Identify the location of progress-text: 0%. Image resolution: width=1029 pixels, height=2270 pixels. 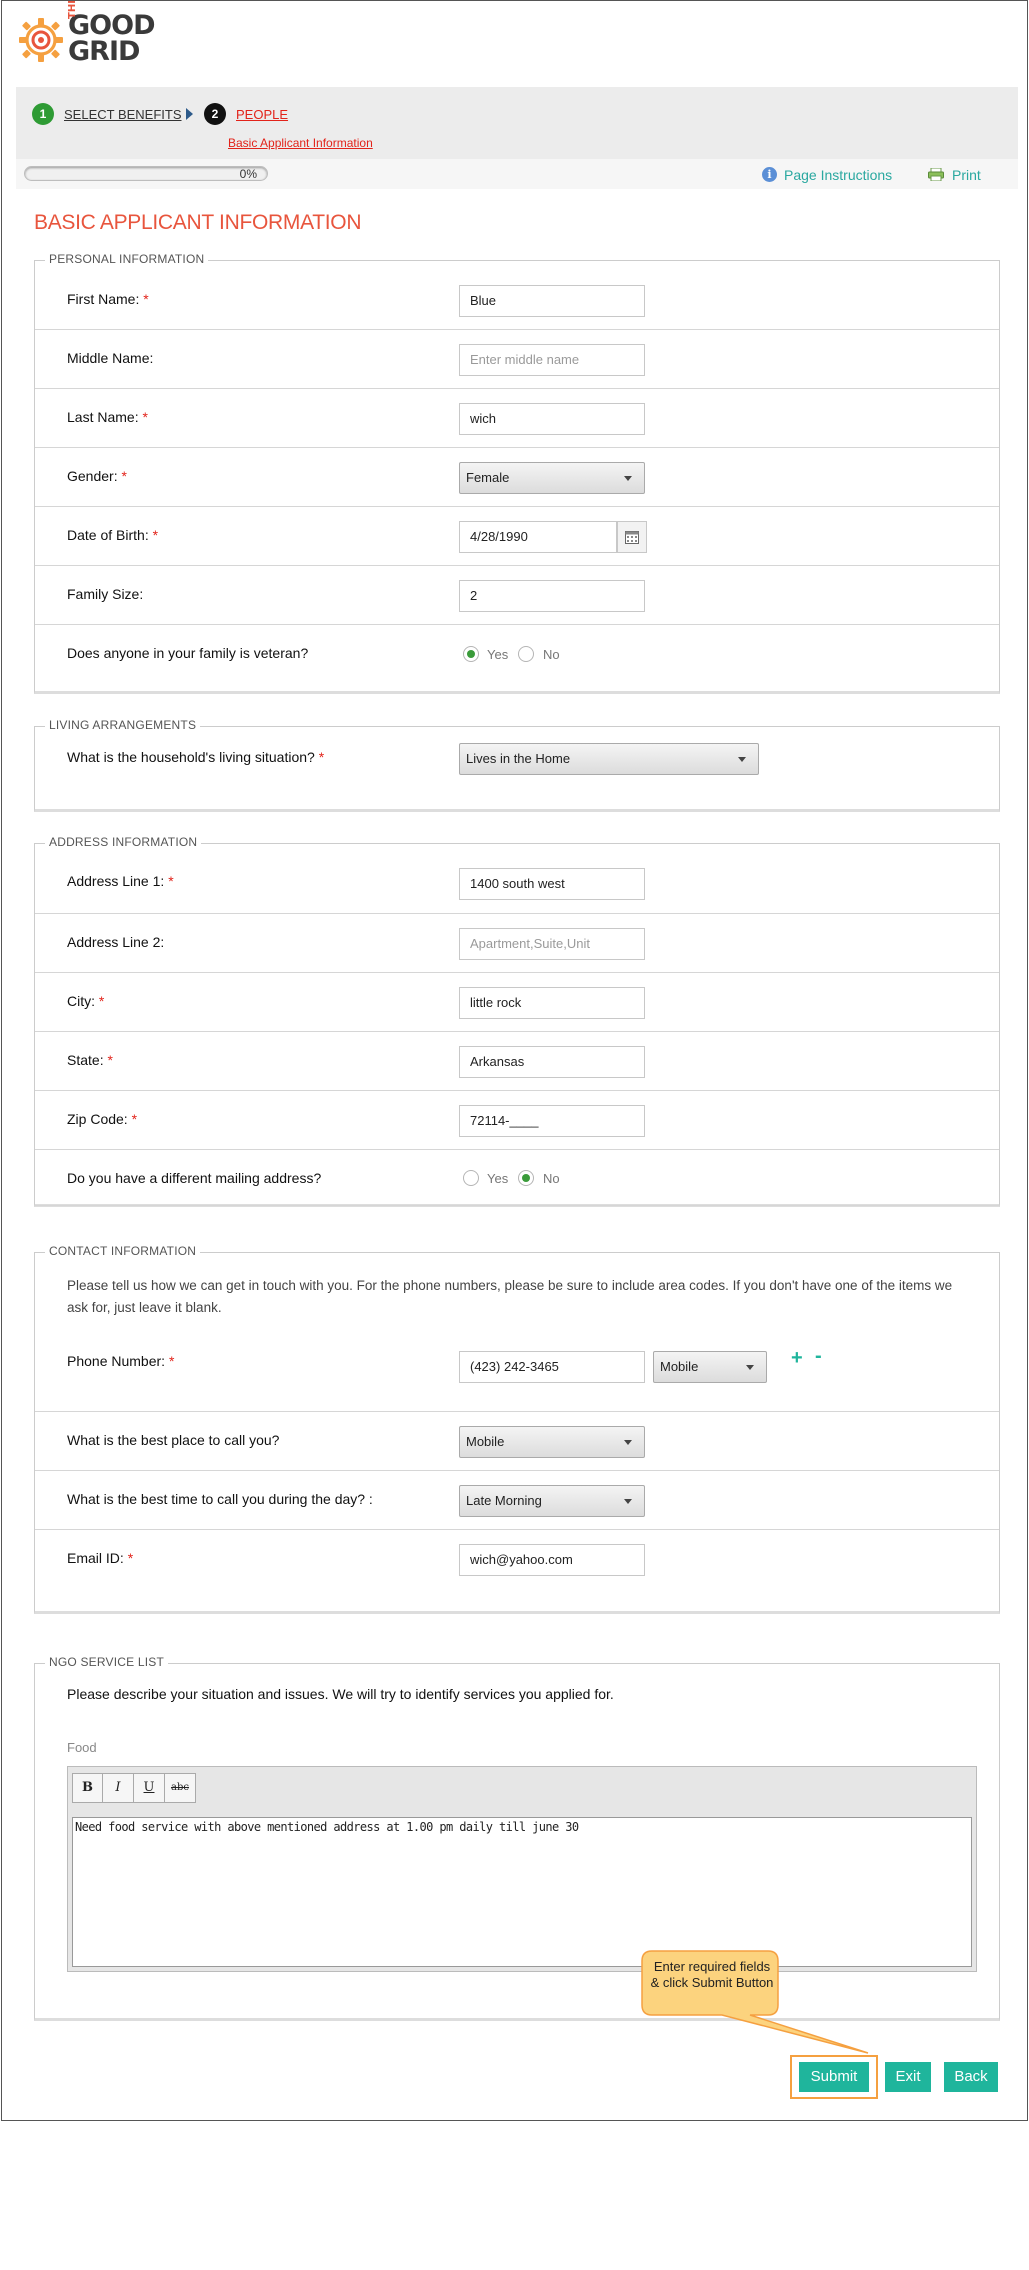
(248, 174).